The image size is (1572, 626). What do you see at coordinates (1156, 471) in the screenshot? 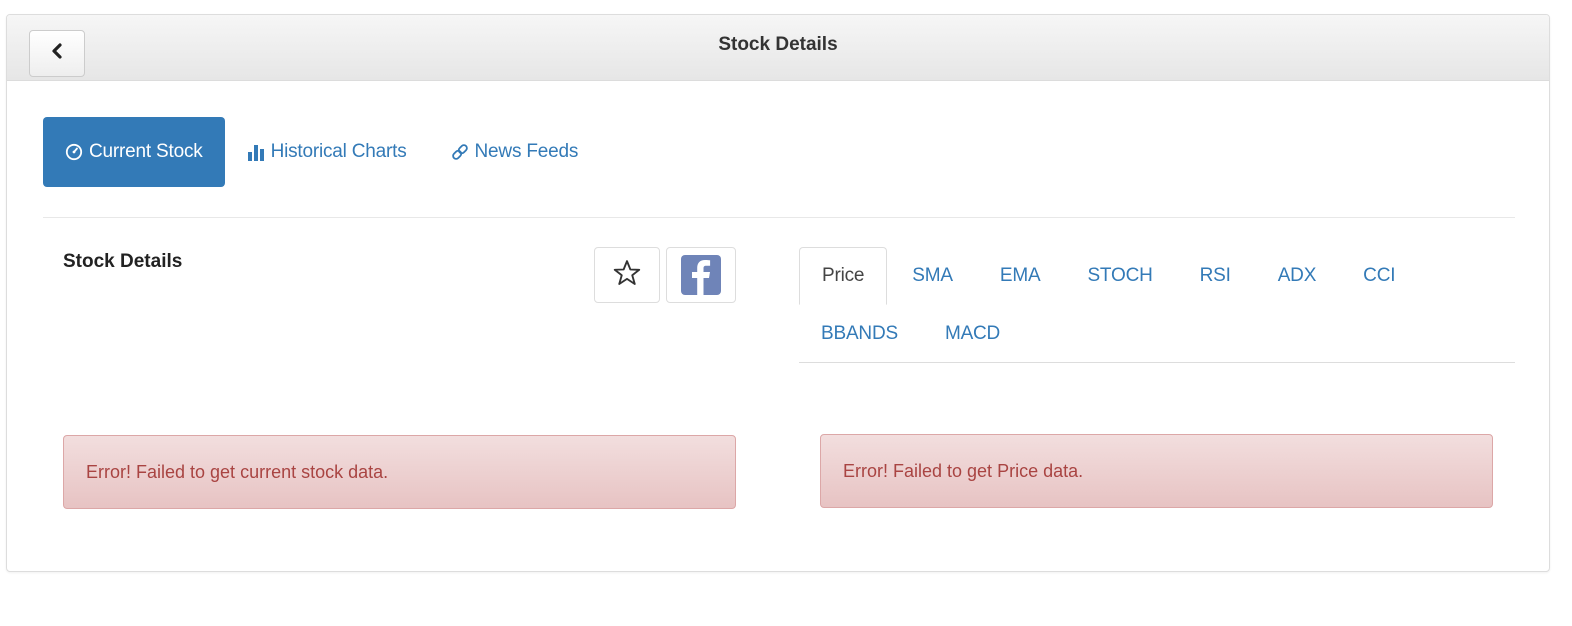
I see `price-data-error-alert: Error! Failed to get Price data.` at bounding box center [1156, 471].